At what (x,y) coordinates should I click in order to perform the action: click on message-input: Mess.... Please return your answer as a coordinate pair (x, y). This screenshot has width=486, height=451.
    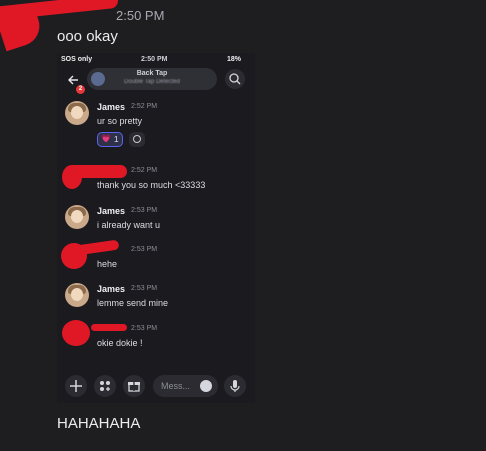
    Looking at the image, I should click on (185, 386).